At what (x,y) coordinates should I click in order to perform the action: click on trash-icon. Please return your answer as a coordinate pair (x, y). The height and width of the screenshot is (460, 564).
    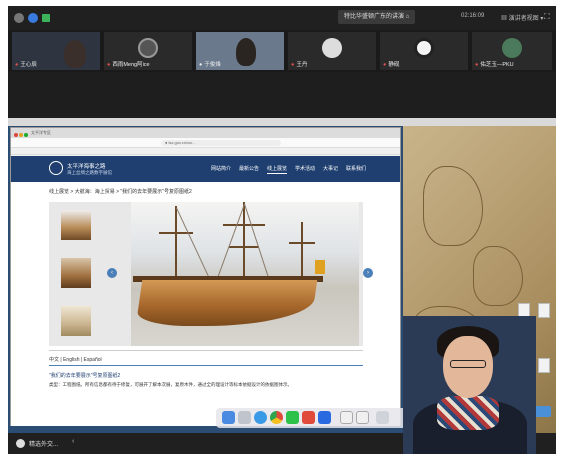
    Looking at the image, I should click on (382, 417).